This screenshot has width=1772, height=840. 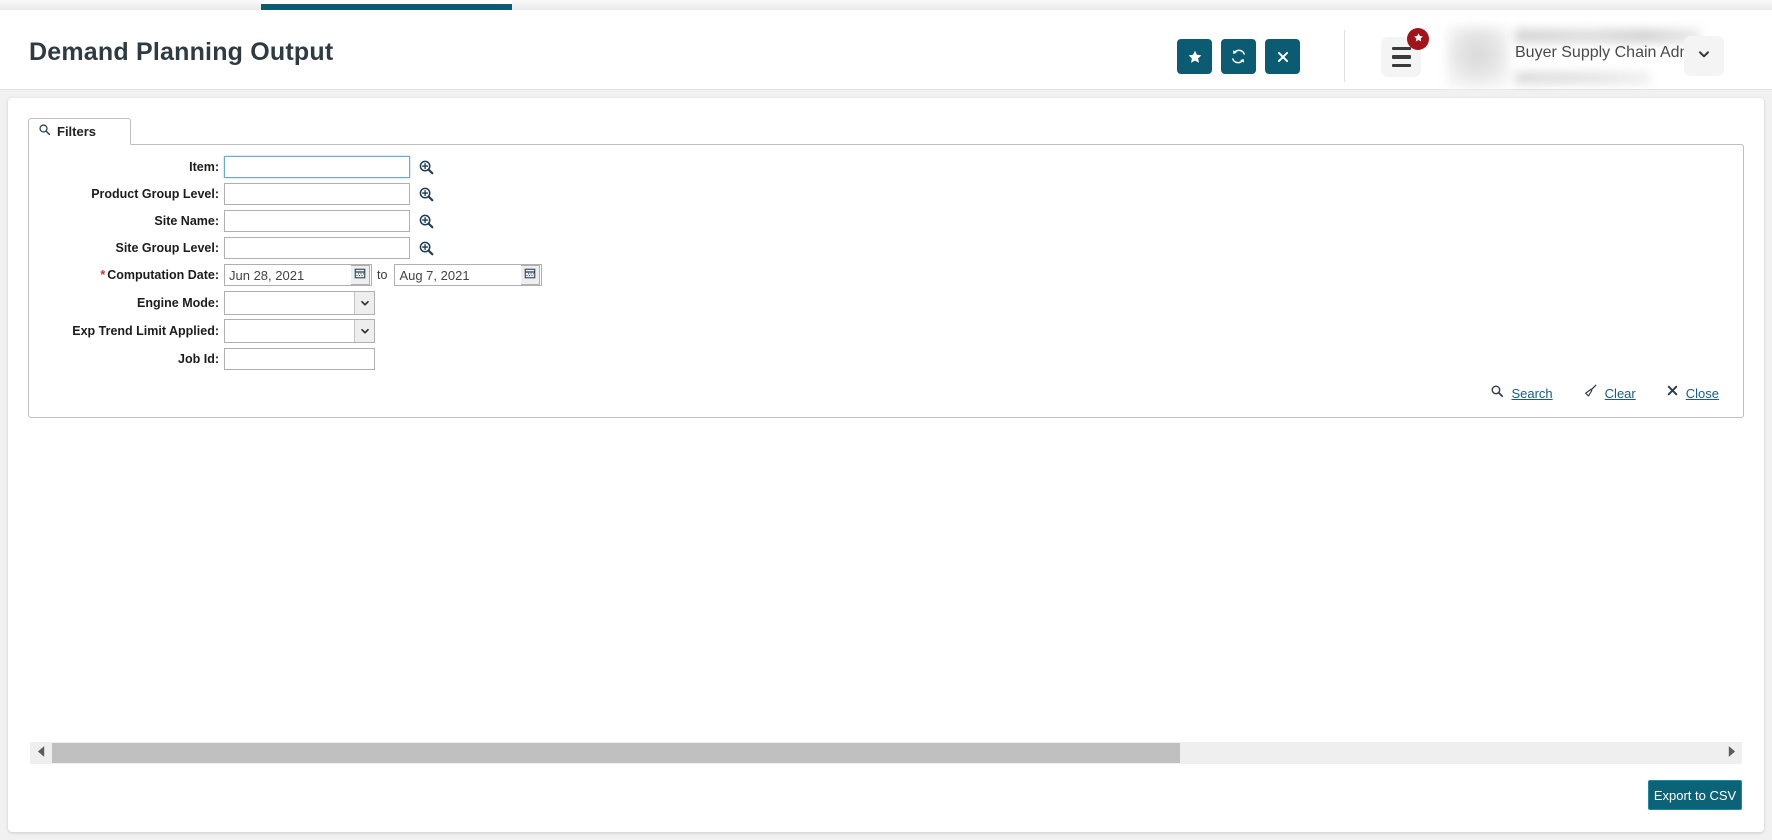 I want to click on site-group-level-input, so click(x=317, y=248).